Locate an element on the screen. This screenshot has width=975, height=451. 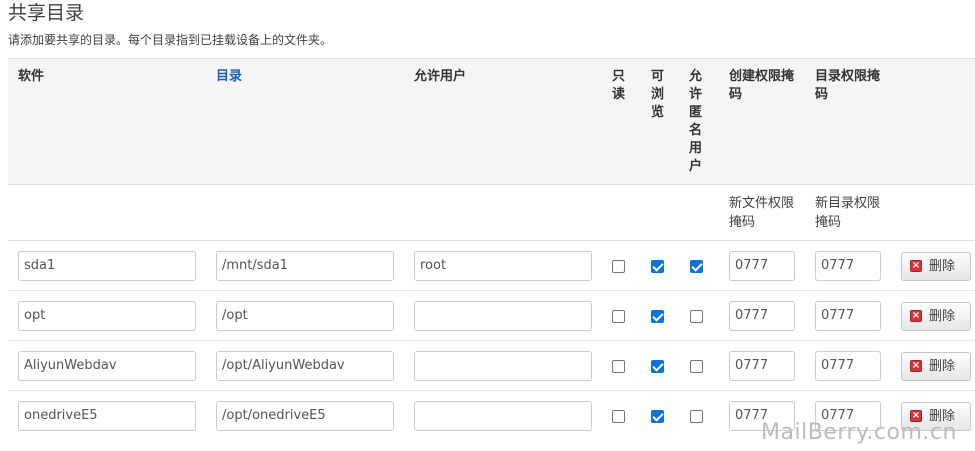
column-descriptions: 新文件权限掩码 新目录权限掩码 is located at coordinates (491, 213).